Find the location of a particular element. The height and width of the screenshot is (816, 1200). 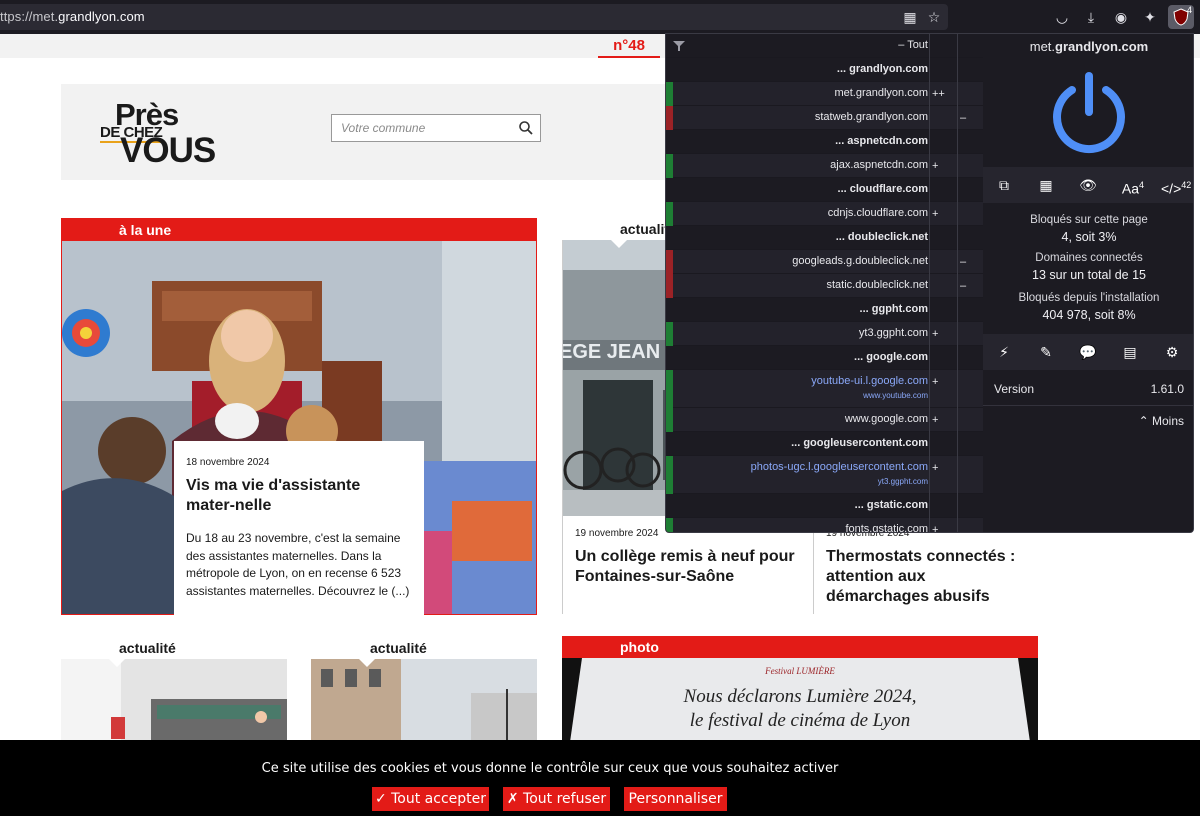

popup-block-icon: ⧉ is located at coordinates (1004, 186).